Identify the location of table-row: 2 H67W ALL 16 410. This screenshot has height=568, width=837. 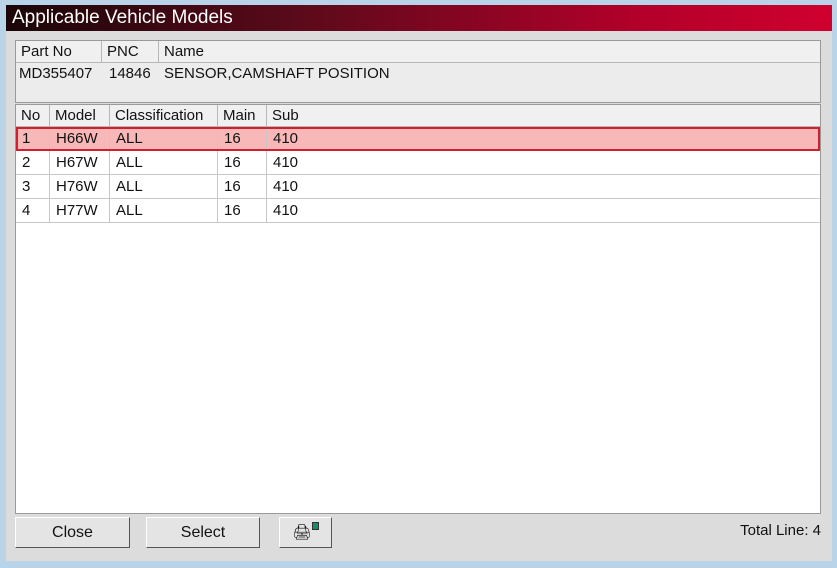
(418, 163).